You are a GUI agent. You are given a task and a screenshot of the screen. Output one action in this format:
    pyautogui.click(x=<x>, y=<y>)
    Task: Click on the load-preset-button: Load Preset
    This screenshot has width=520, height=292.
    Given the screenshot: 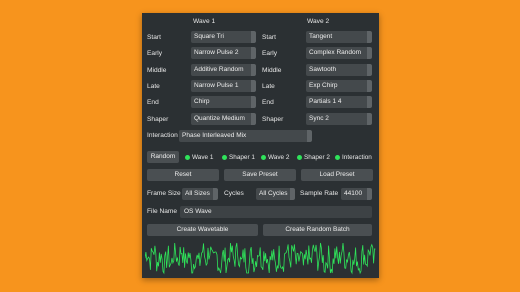 What is the action you would take?
    pyautogui.click(x=337, y=175)
    